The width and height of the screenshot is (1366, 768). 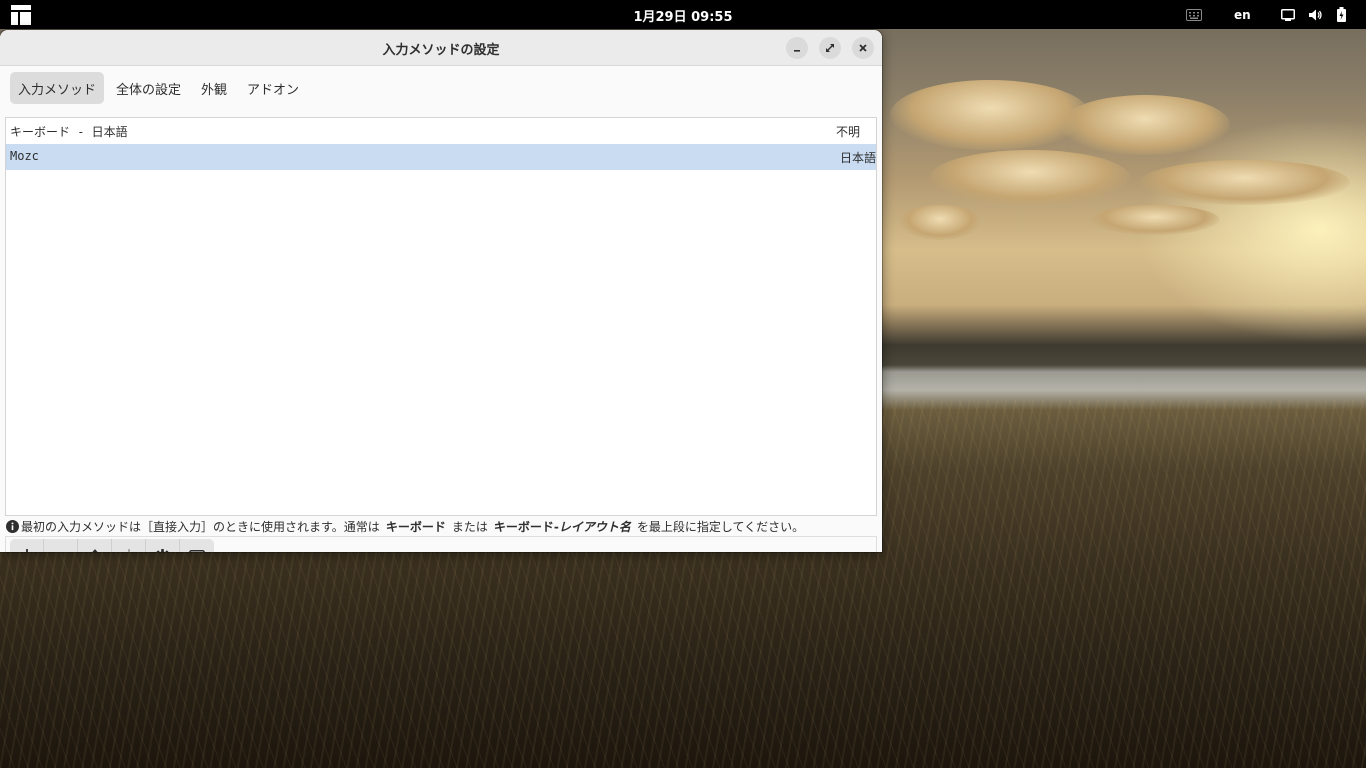 I want to click on top-bar: 1月29日 09:55 en, so click(x=683, y=14).